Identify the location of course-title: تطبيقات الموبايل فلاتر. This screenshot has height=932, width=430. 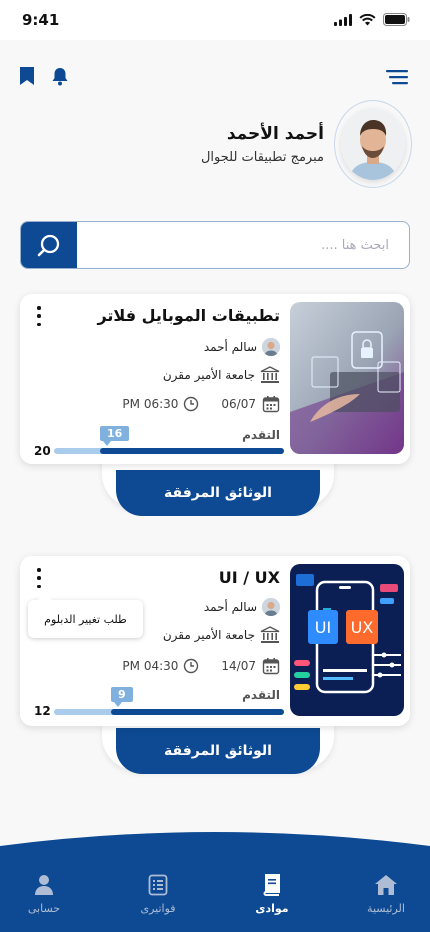
(188, 315).